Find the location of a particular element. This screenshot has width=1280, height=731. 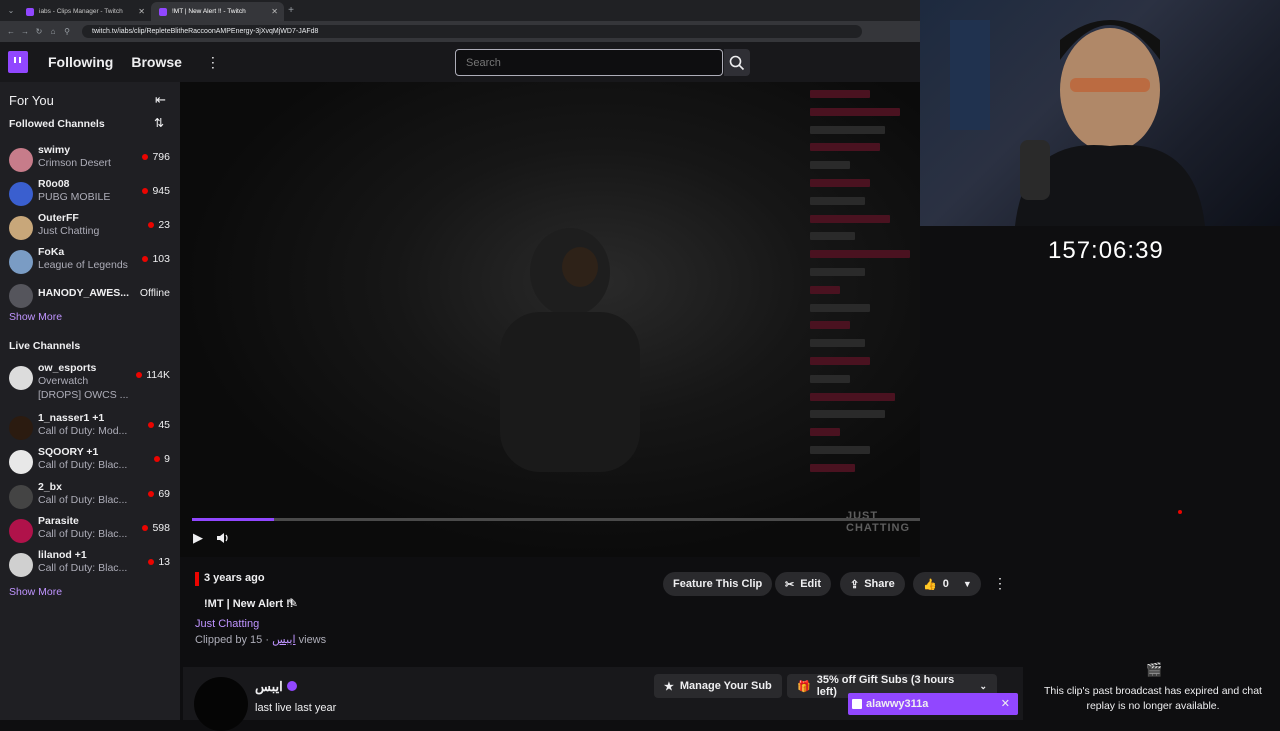

followed-channel-item: R0o08 PUBG MOBILE 945 is located at coordinates (90, 195).